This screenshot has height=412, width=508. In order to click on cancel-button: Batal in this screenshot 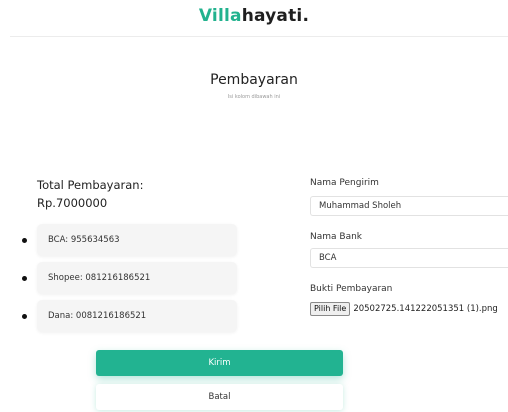, I will do `click(219, 397)`.